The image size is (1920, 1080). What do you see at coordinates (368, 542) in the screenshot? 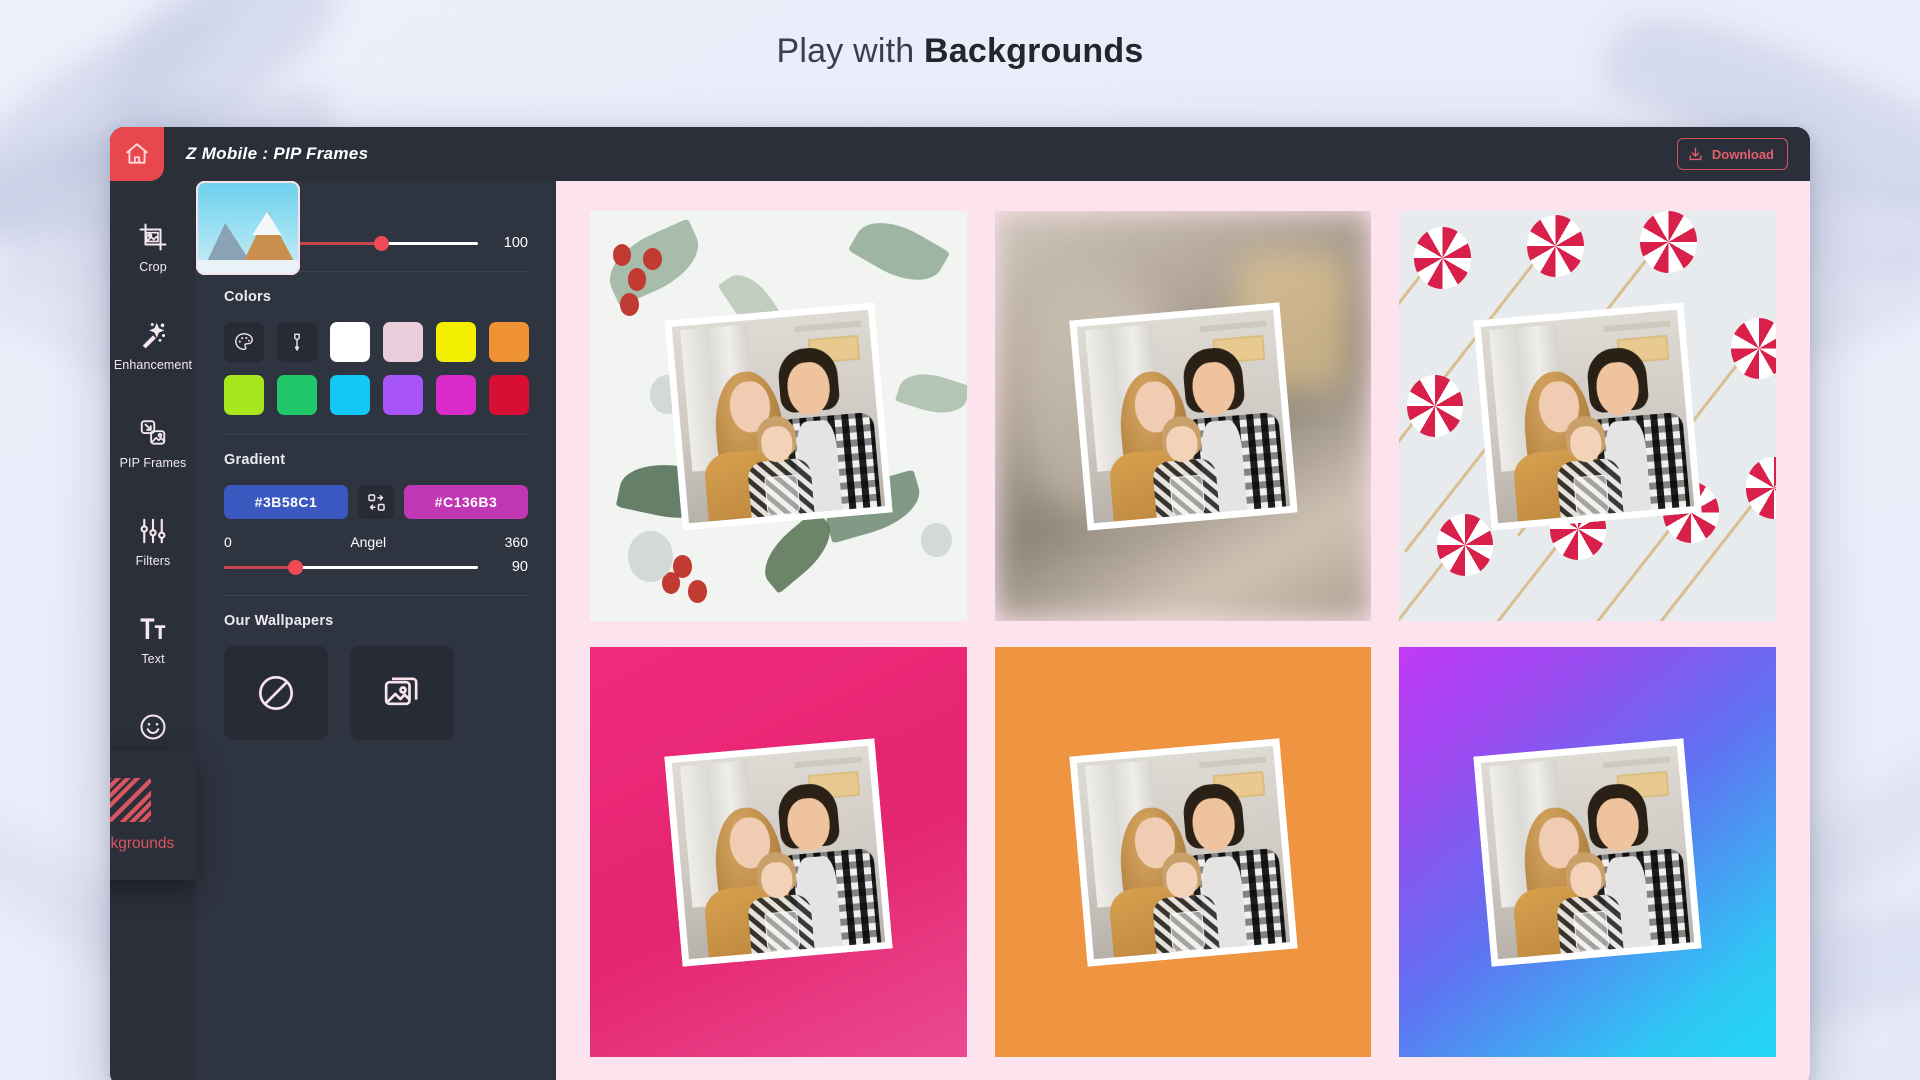
I see `angle-label: Angel` at bounding box center [368, 542].